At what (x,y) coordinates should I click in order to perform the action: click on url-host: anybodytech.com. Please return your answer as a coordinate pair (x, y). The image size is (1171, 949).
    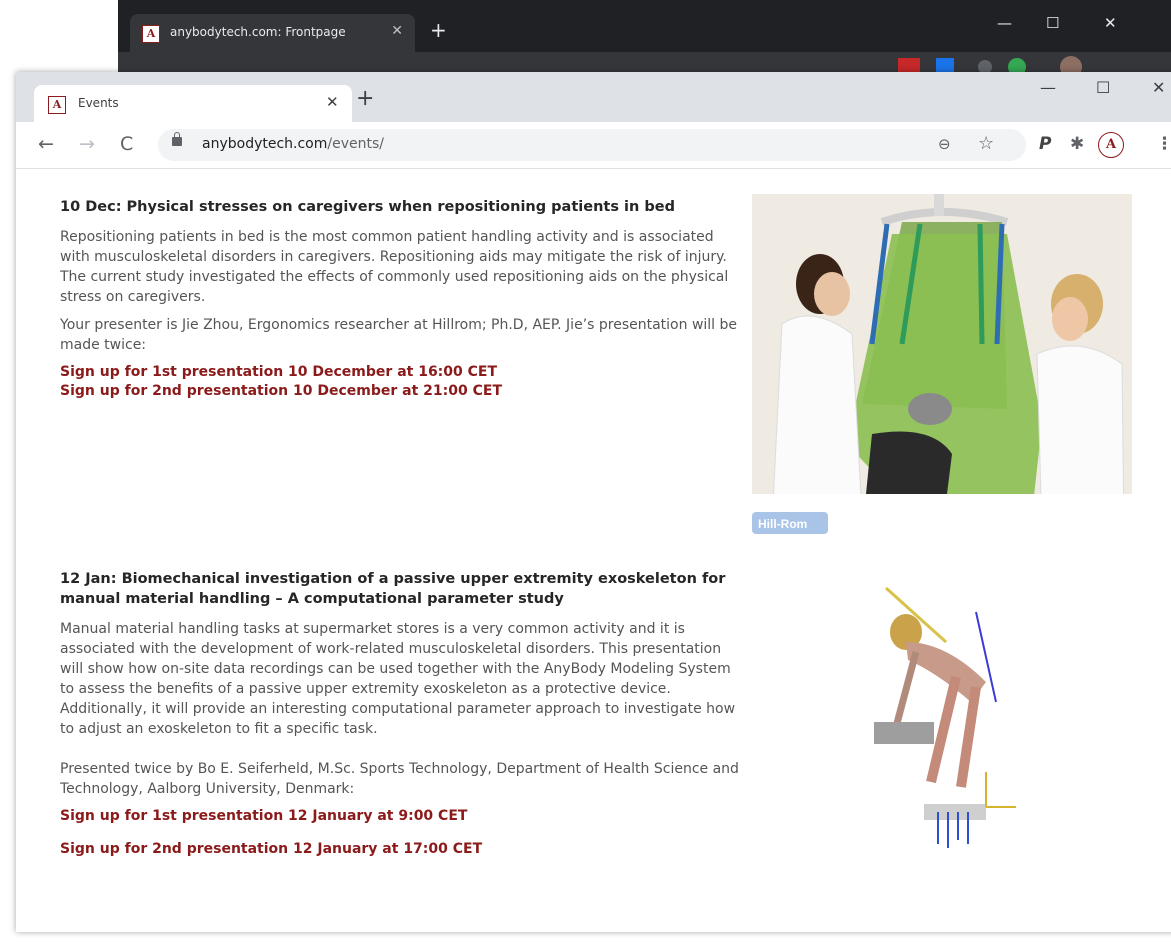
    Looking at the image, I should click on (265, 144).